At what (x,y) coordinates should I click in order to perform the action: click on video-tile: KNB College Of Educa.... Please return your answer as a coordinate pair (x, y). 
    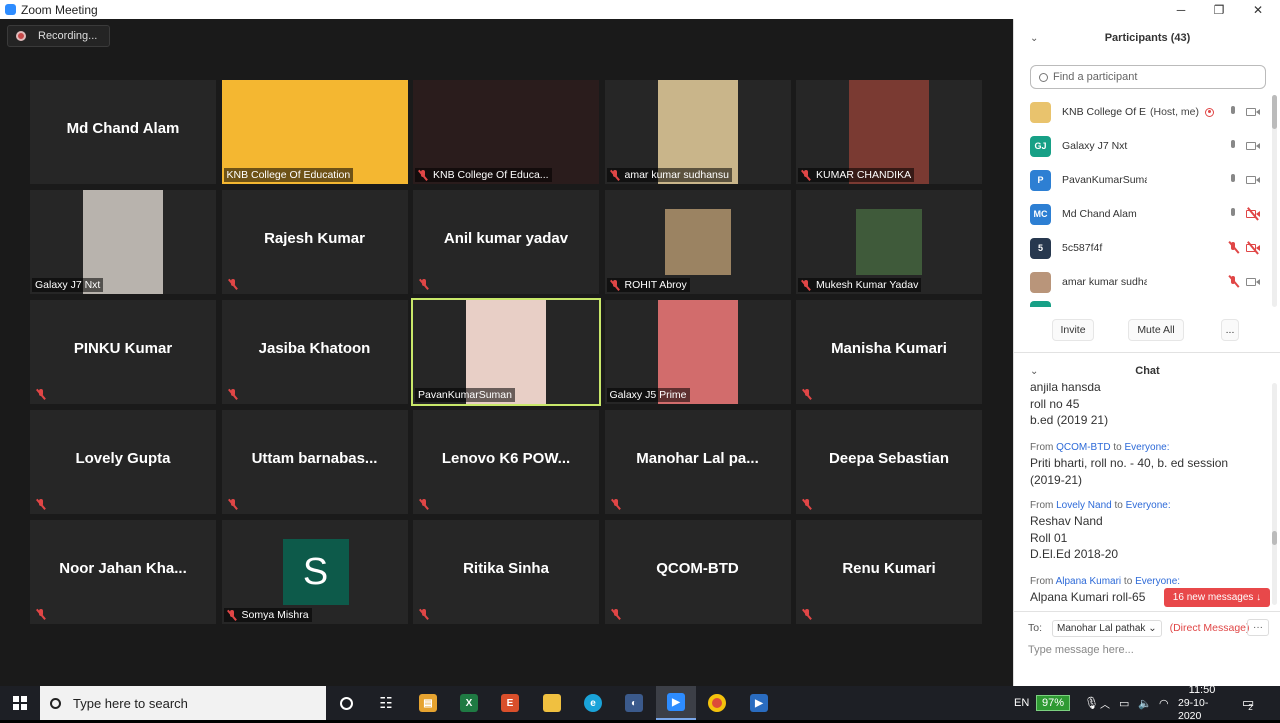
    Looking at the image, I should click on (506, 132).